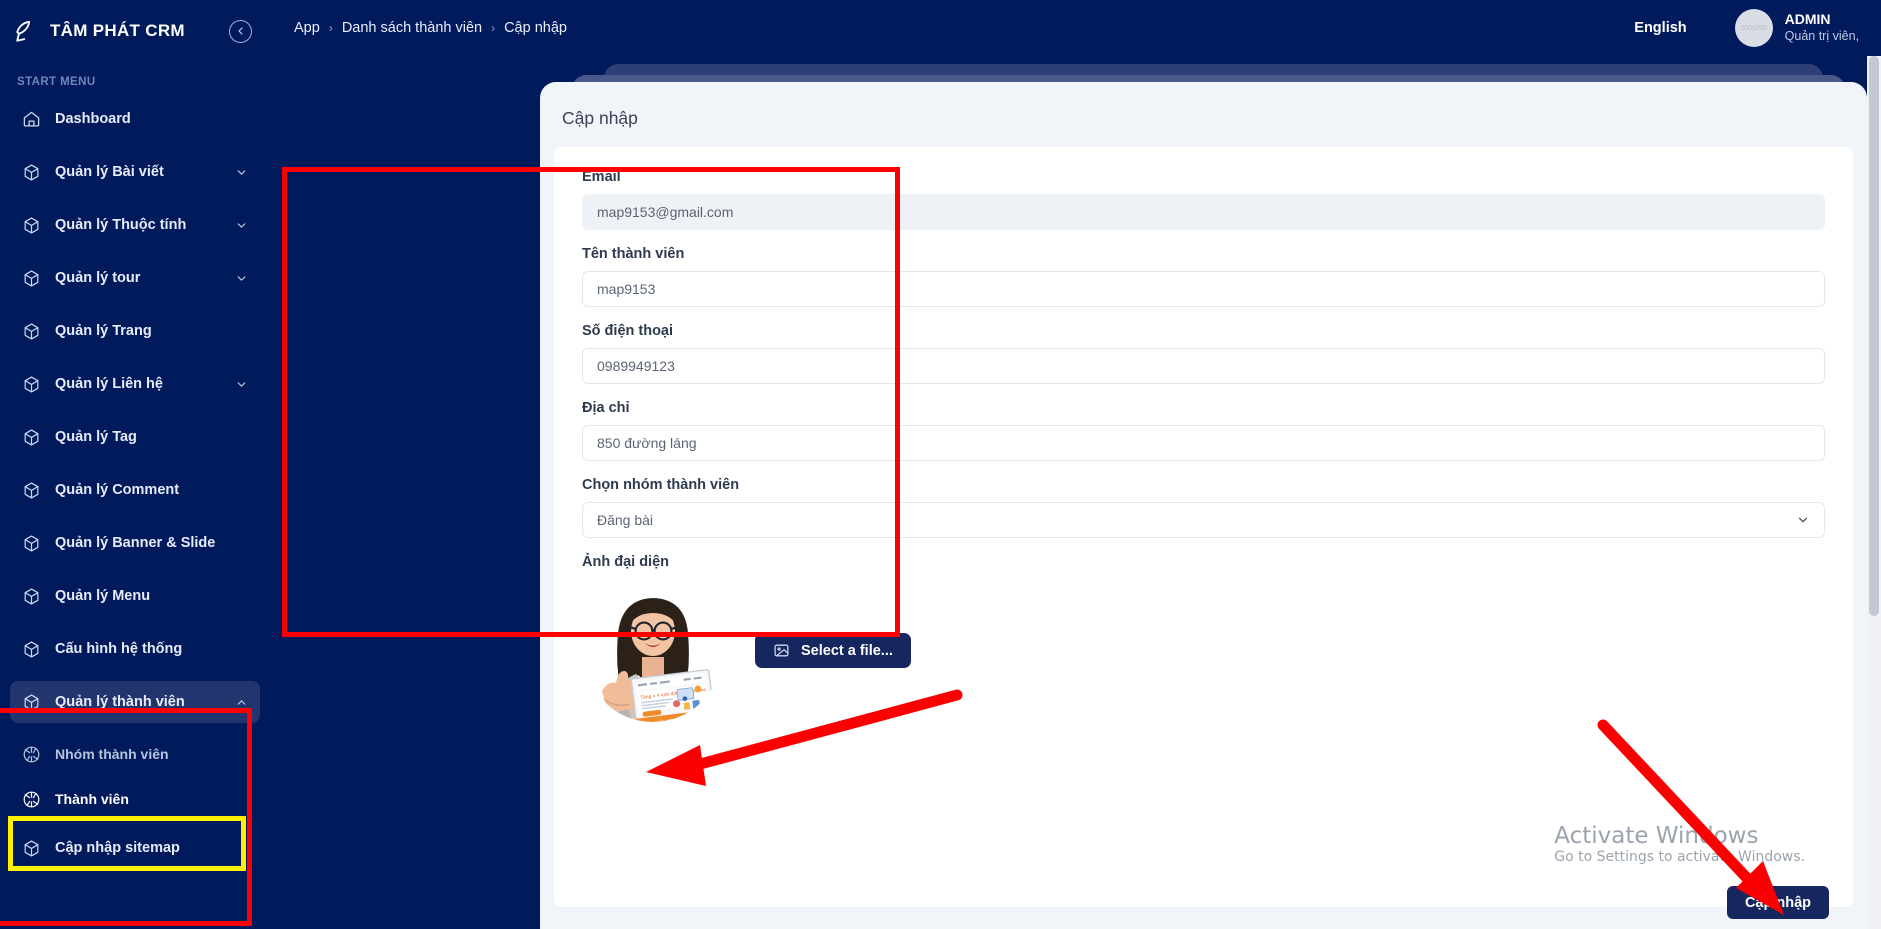  Describe the element at coordinates (92, 799) in the screenshot. I see `sidebar-subitem-label: Thành viên` at that location.